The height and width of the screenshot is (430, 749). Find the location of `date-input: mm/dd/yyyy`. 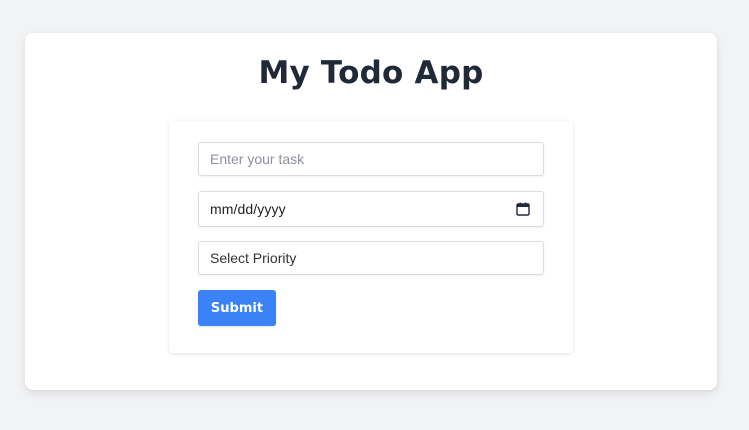

date-input: mm/dd/yyyy is located at coordinates (371, 209).